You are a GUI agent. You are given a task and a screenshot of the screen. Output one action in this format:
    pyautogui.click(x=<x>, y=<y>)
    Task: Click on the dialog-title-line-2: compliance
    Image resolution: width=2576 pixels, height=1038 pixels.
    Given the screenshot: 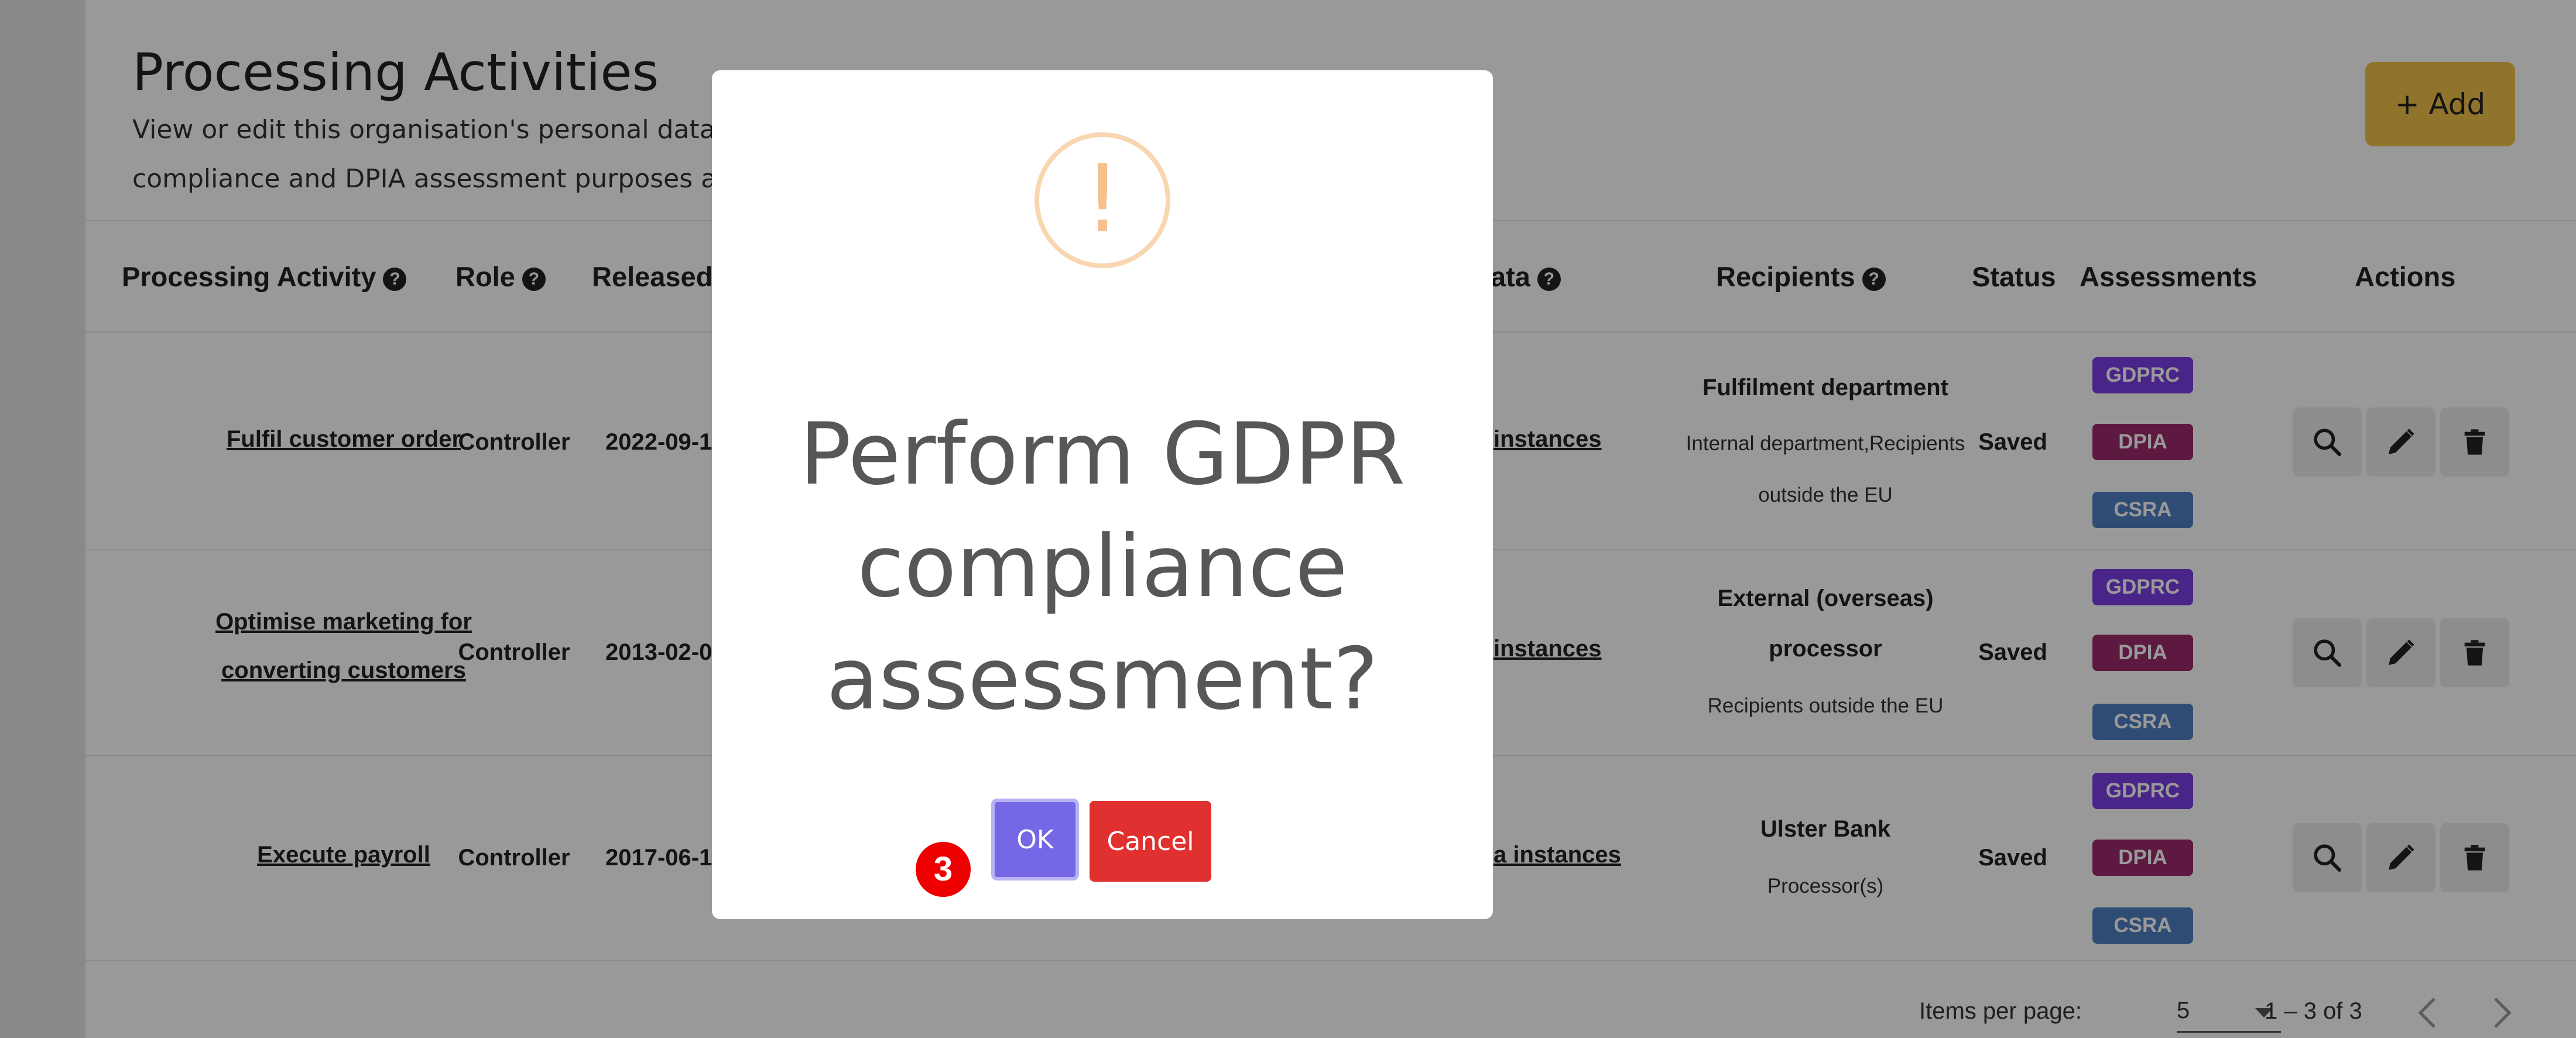 What is the action you would take?
    pyautogui.click(x=1102, y=566)
    